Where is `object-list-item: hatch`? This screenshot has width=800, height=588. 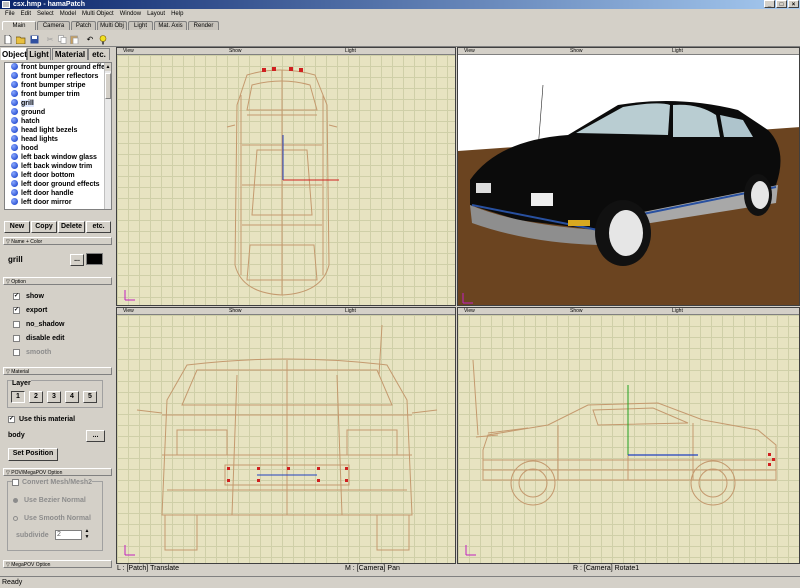 object-list-item: hatch is located at coordinates (58, 121).